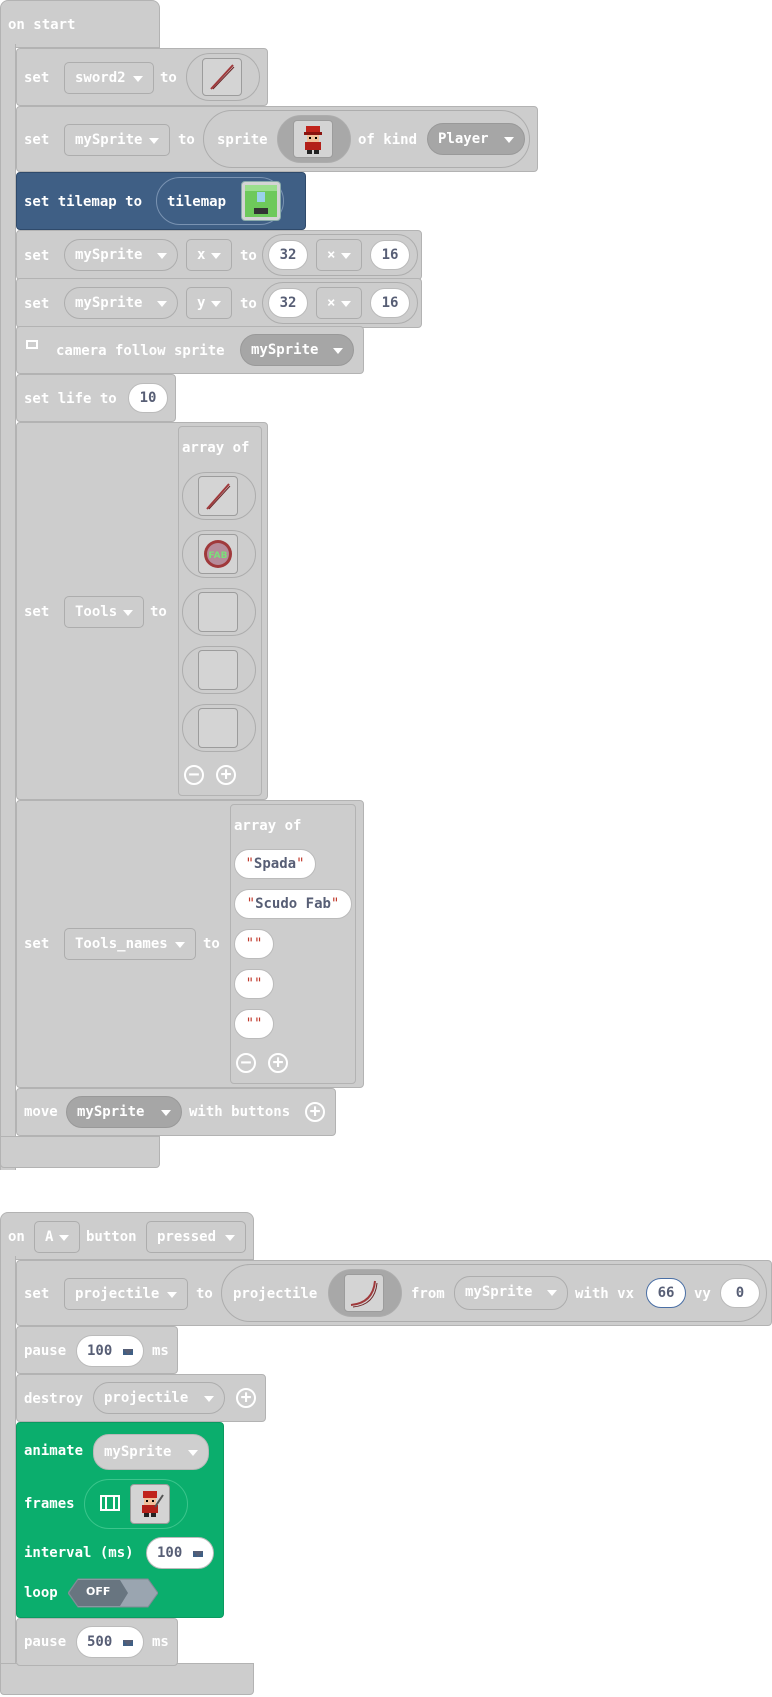  Describe the element at coordinates (49, 1504) in the screenshot. I see `frames-label: frames` at that location.